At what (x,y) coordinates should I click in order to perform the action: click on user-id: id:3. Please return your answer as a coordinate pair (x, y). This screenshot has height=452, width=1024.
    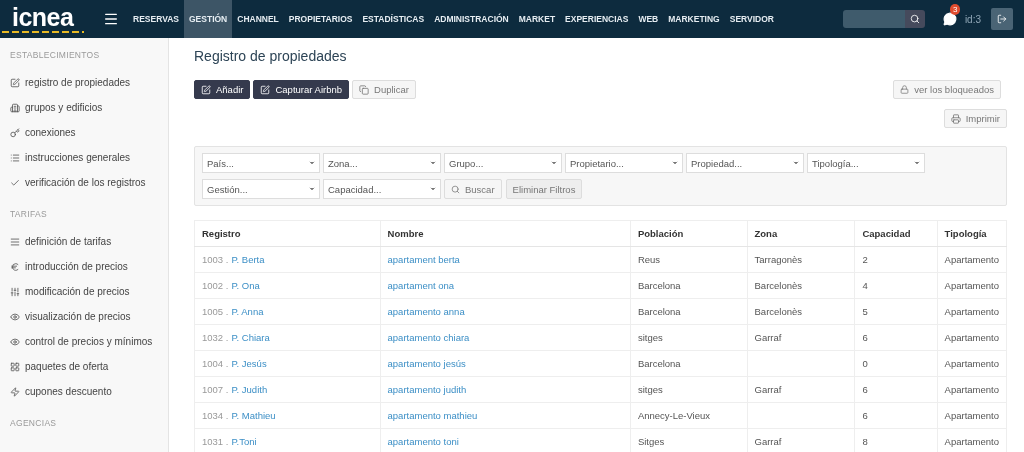
    Looking at the image, I should click on (972, 19).